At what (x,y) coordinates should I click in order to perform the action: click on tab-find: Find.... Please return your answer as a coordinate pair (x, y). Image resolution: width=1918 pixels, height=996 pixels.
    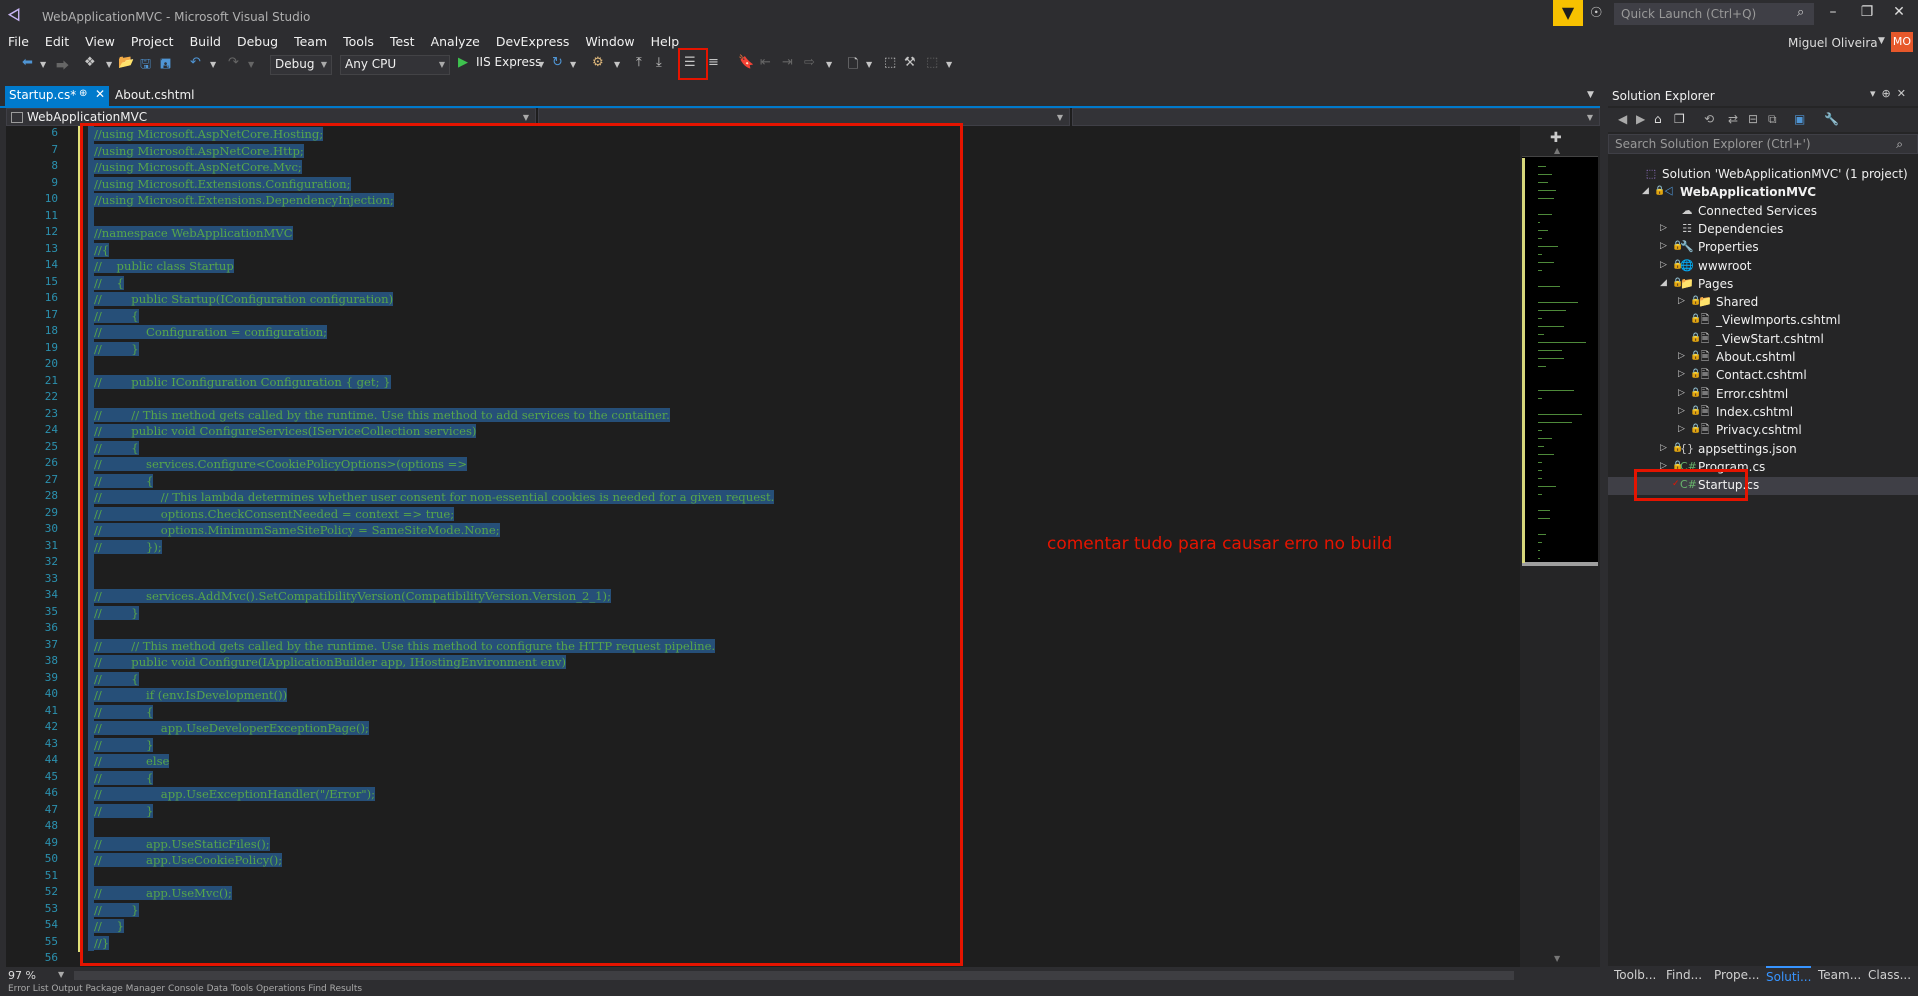
    Looking at the image, I should click on (1684, 975).